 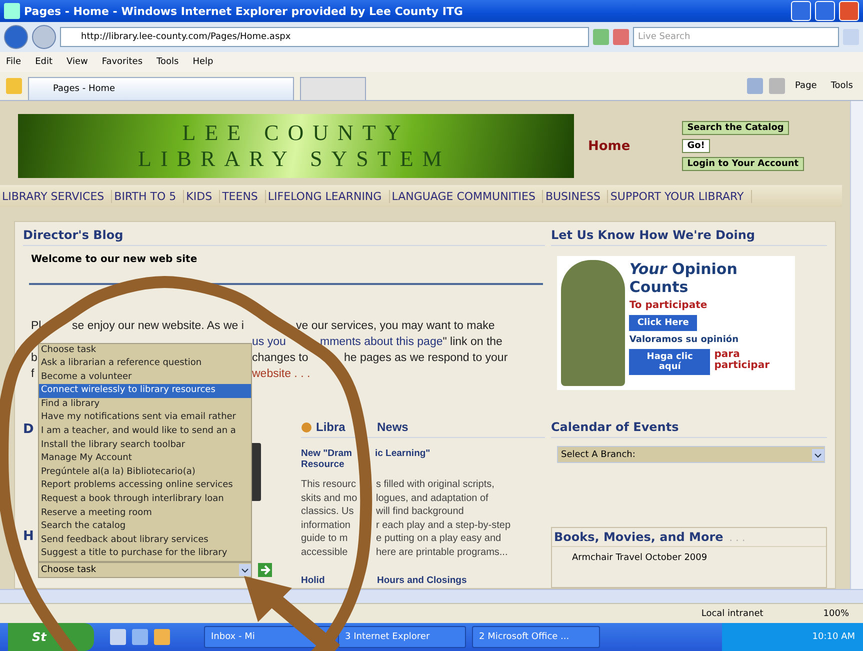 What do you see at coordinates (145, 364) in the screenshot?
I see `dropdown-option: Ask a librarian a reference question` at bounding box center [145, 364].